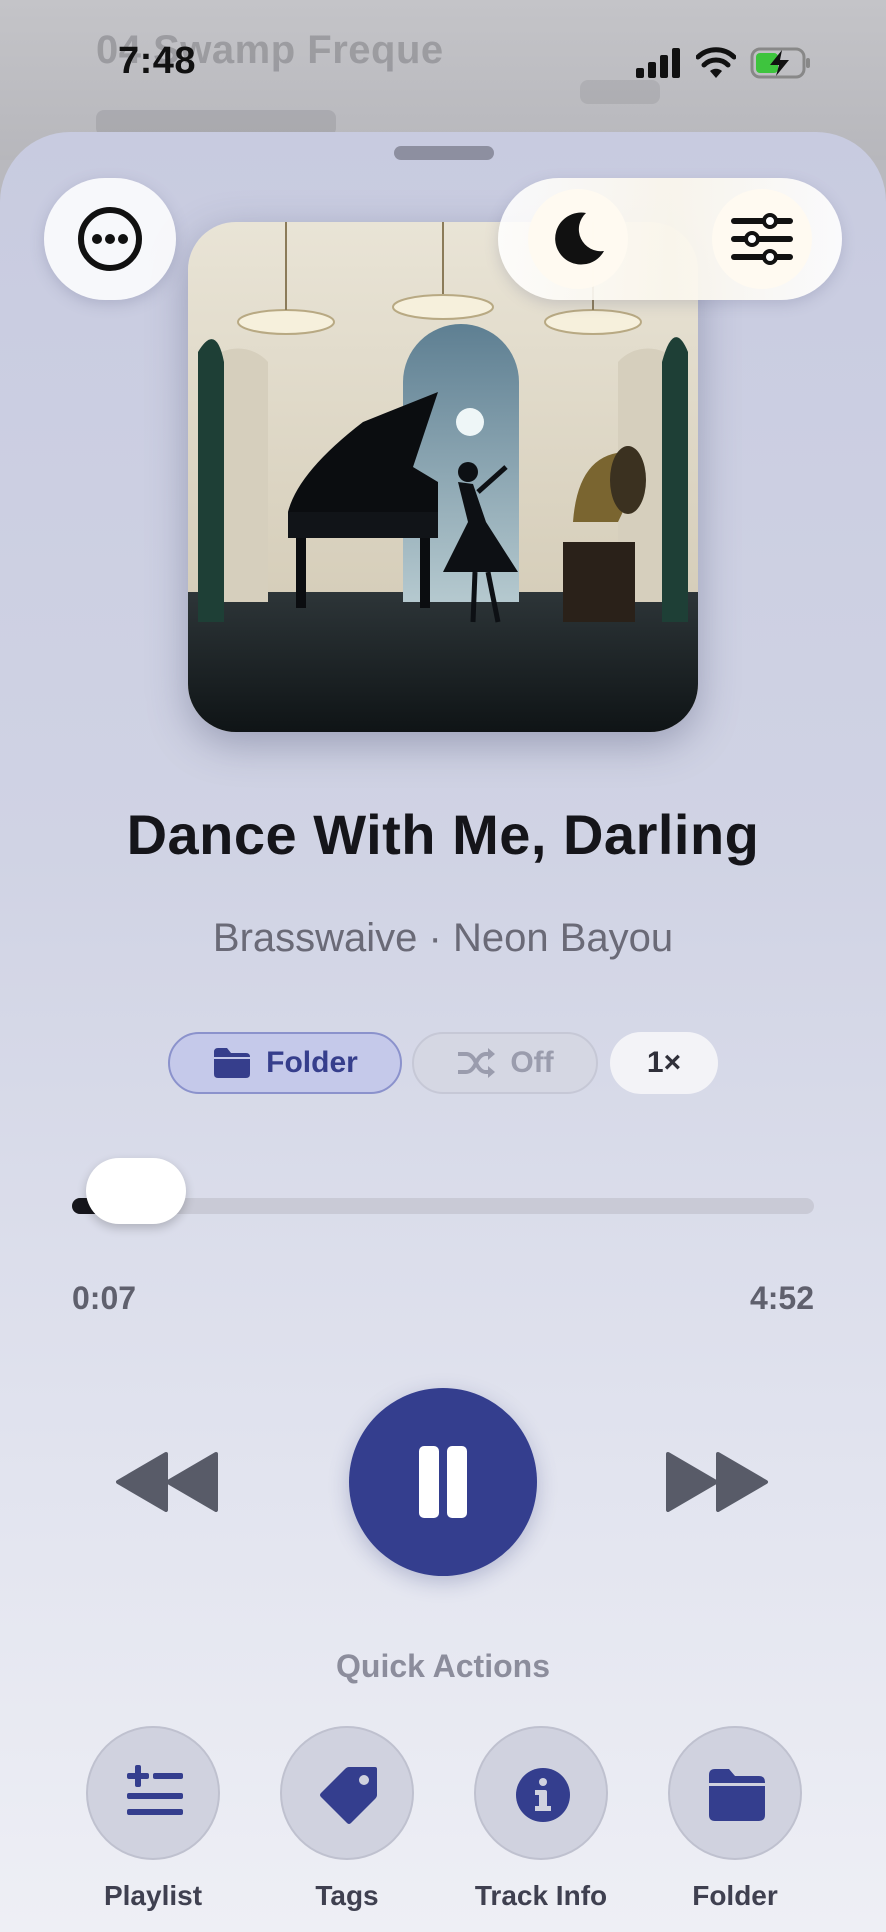  I want to click on cellular-signal-icon, so click(658, 63).